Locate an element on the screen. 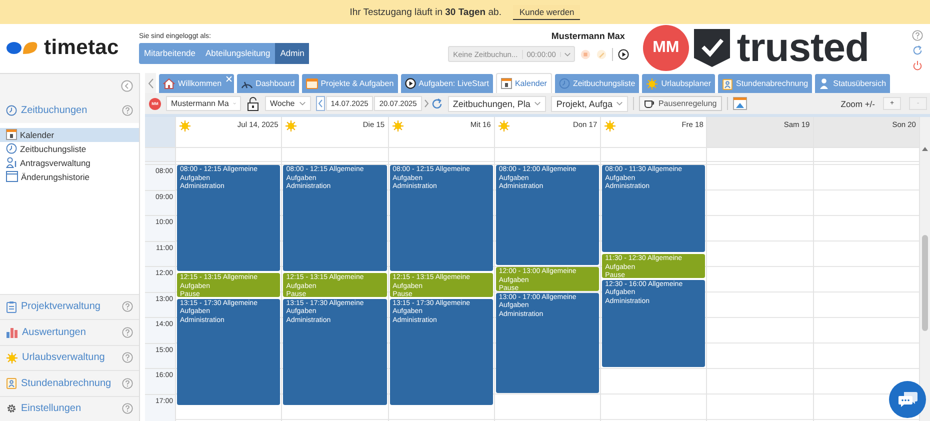 This screenshot has width=930, height=421. project-filter-select: Projekt, Aufga is located at coordinates (589, 104).